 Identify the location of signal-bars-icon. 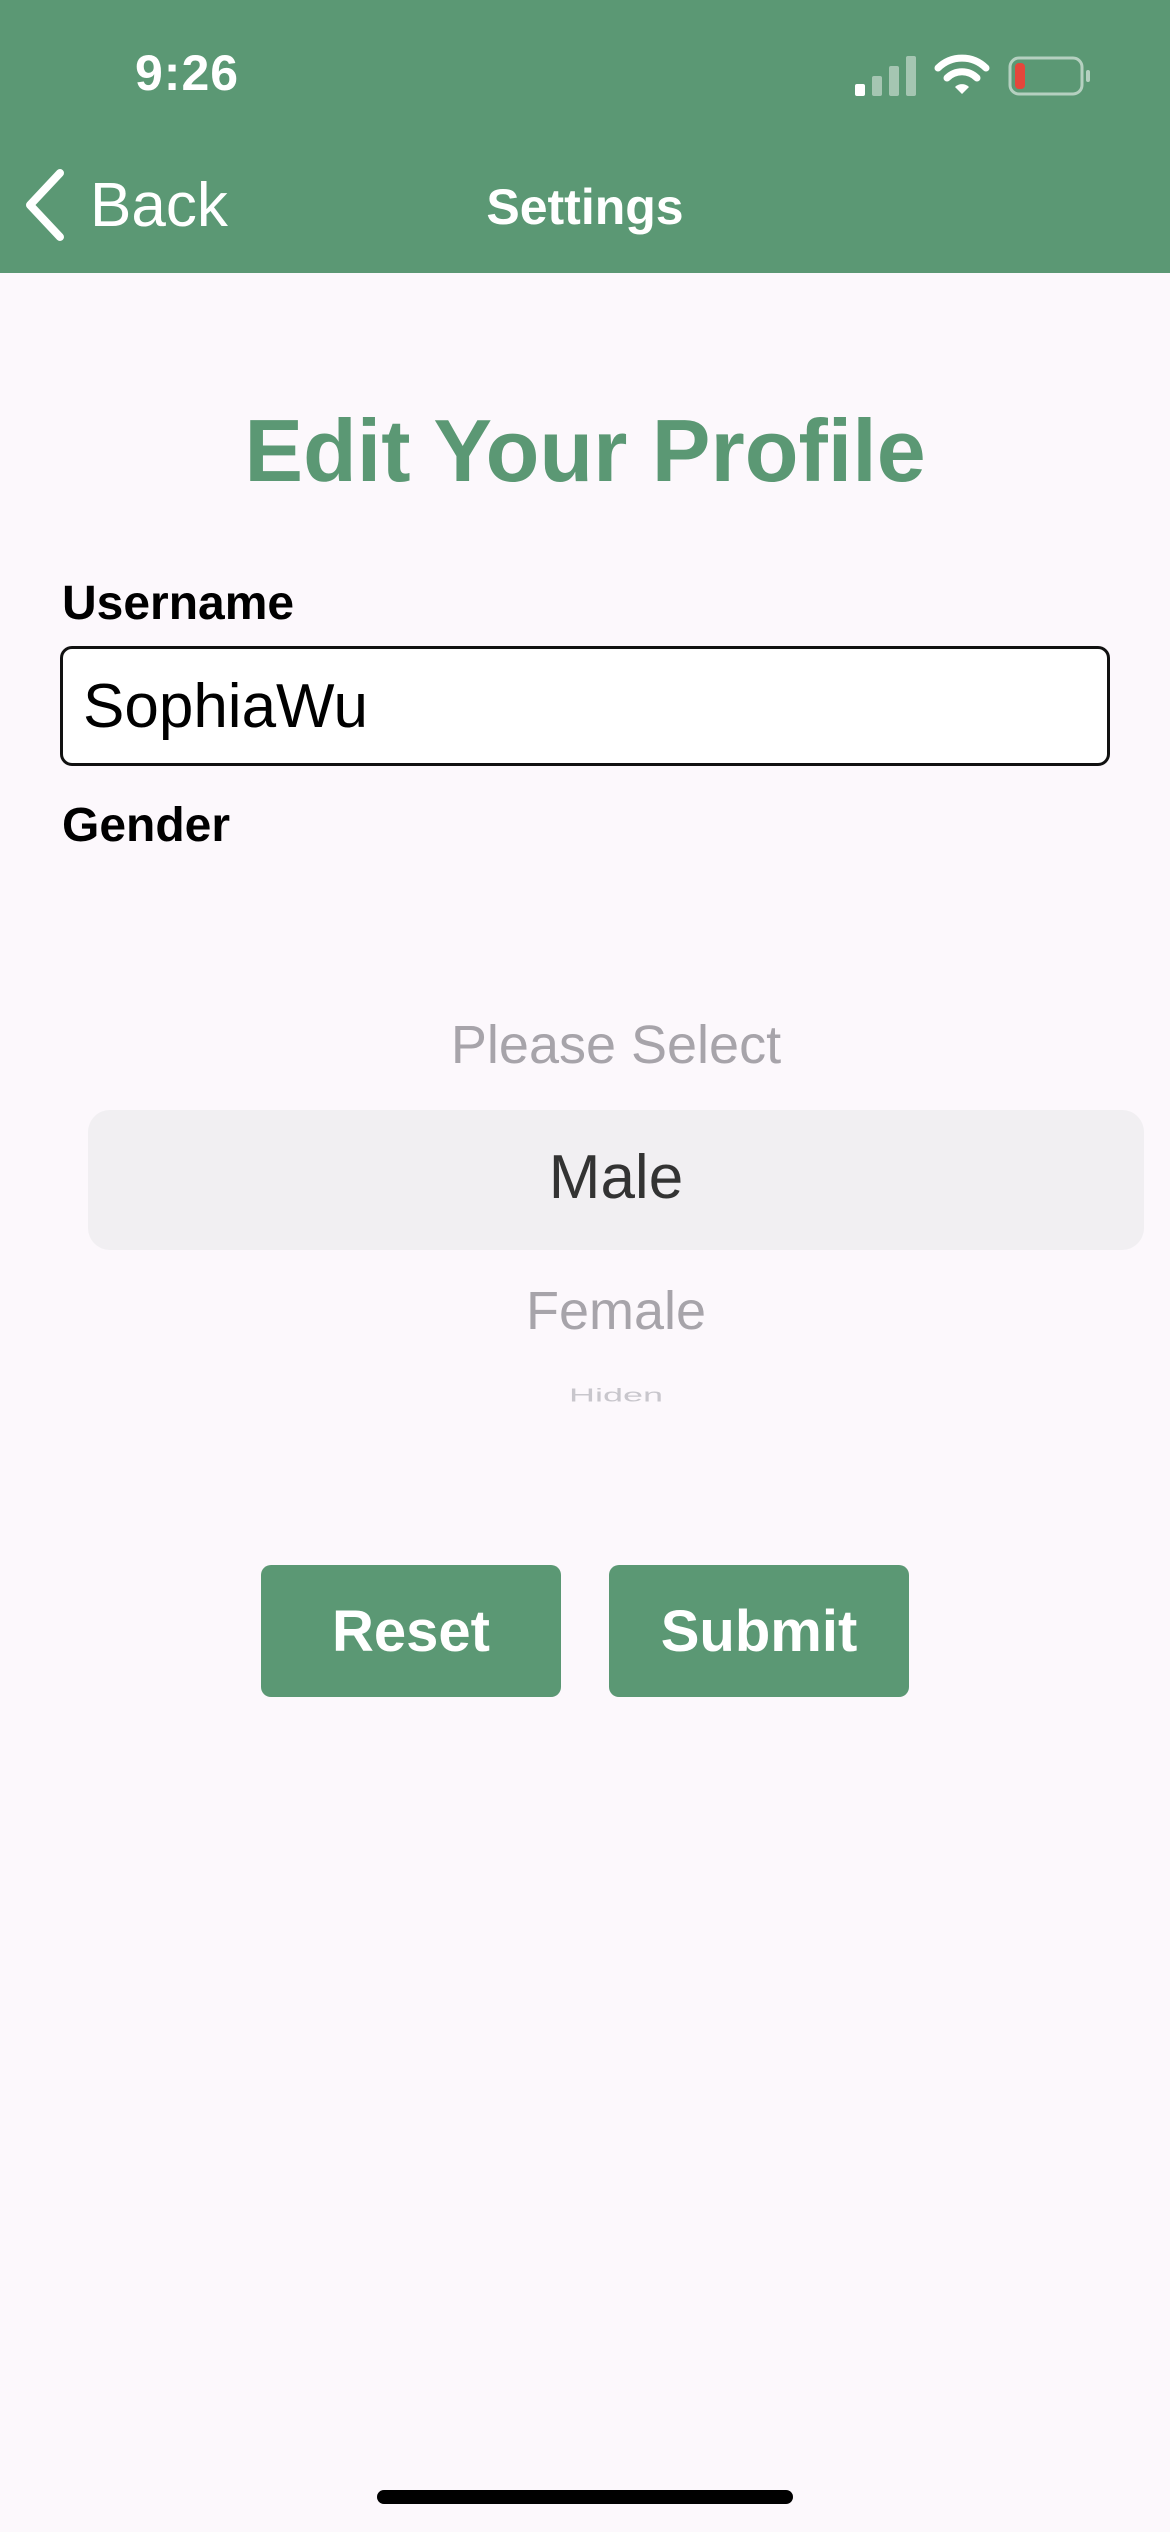
(885, 76).